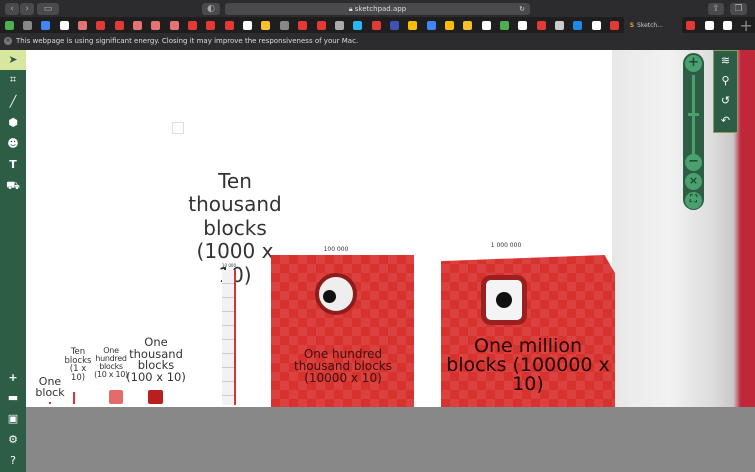 This screenshot has width=755, height=472. I want to click on undo-icon: ↶, so click(725, 121).